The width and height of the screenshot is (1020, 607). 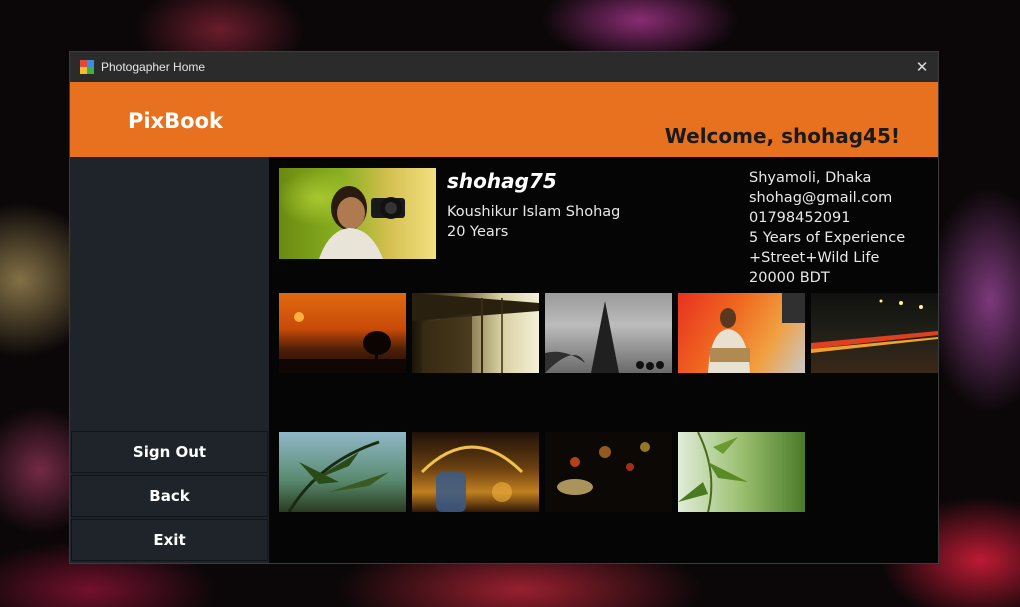 What do you see at coordinates (800, 218) in the screenshot?
I see `profile-phone: 01798452091` at bounding box center [800, 218].